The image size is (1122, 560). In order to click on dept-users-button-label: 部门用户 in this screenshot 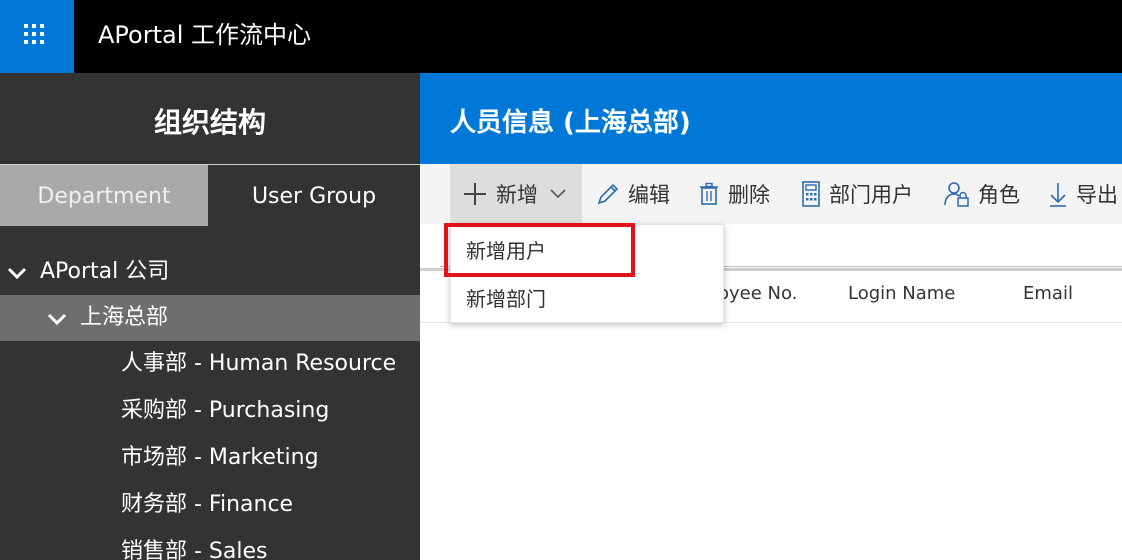, I will do `click(871, 195)`.